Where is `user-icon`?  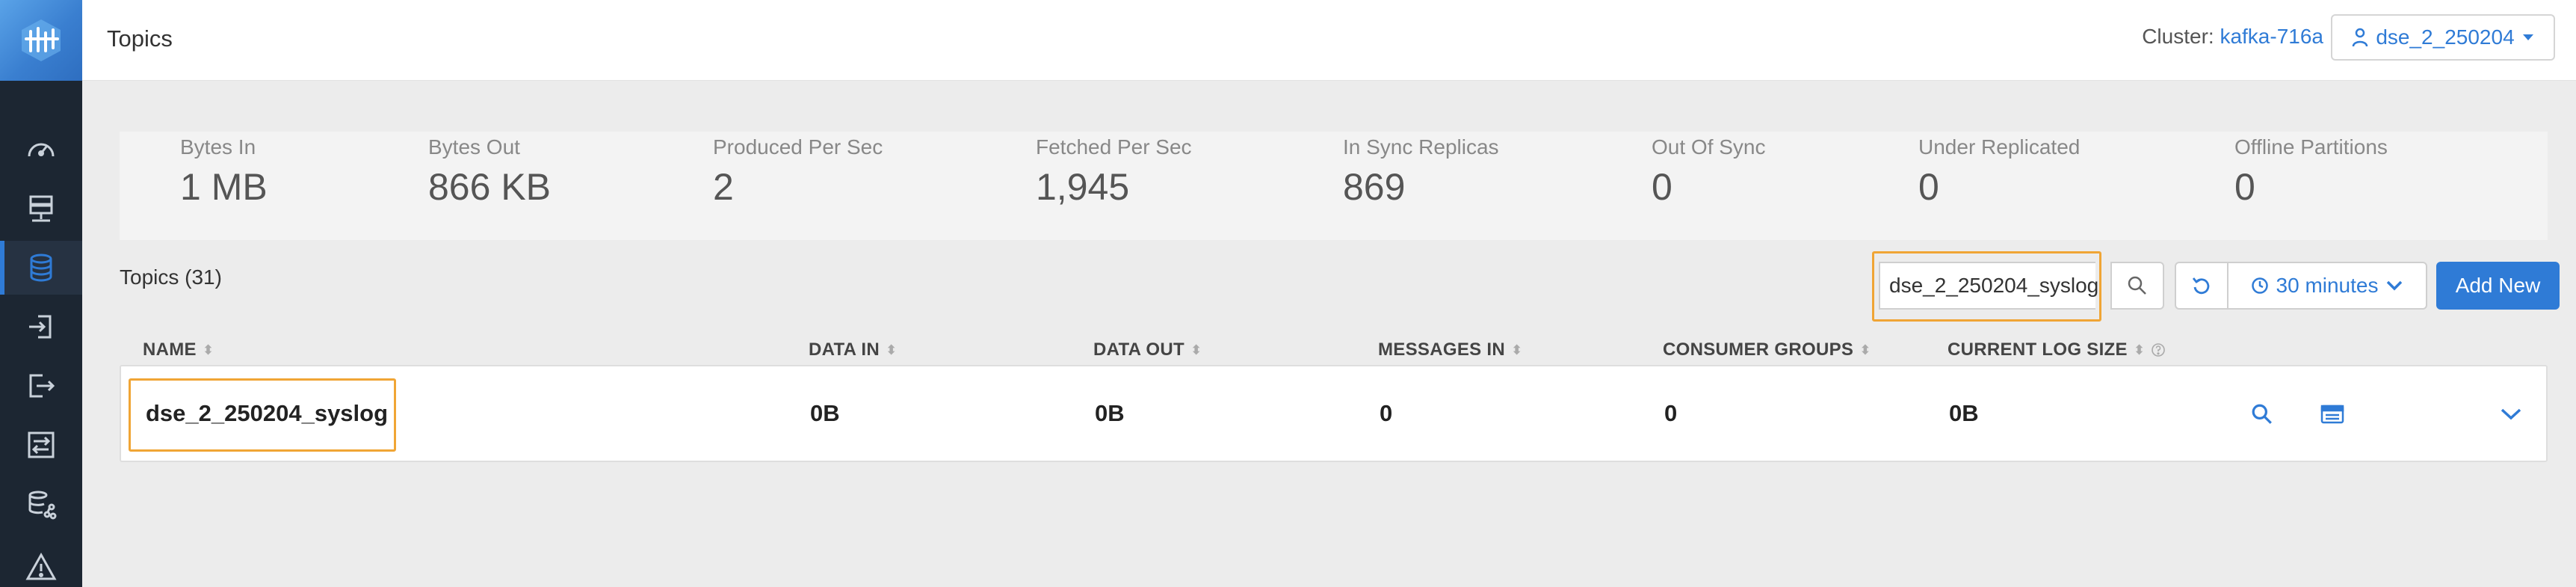
user-icon is located at coordinates (2361, 37).